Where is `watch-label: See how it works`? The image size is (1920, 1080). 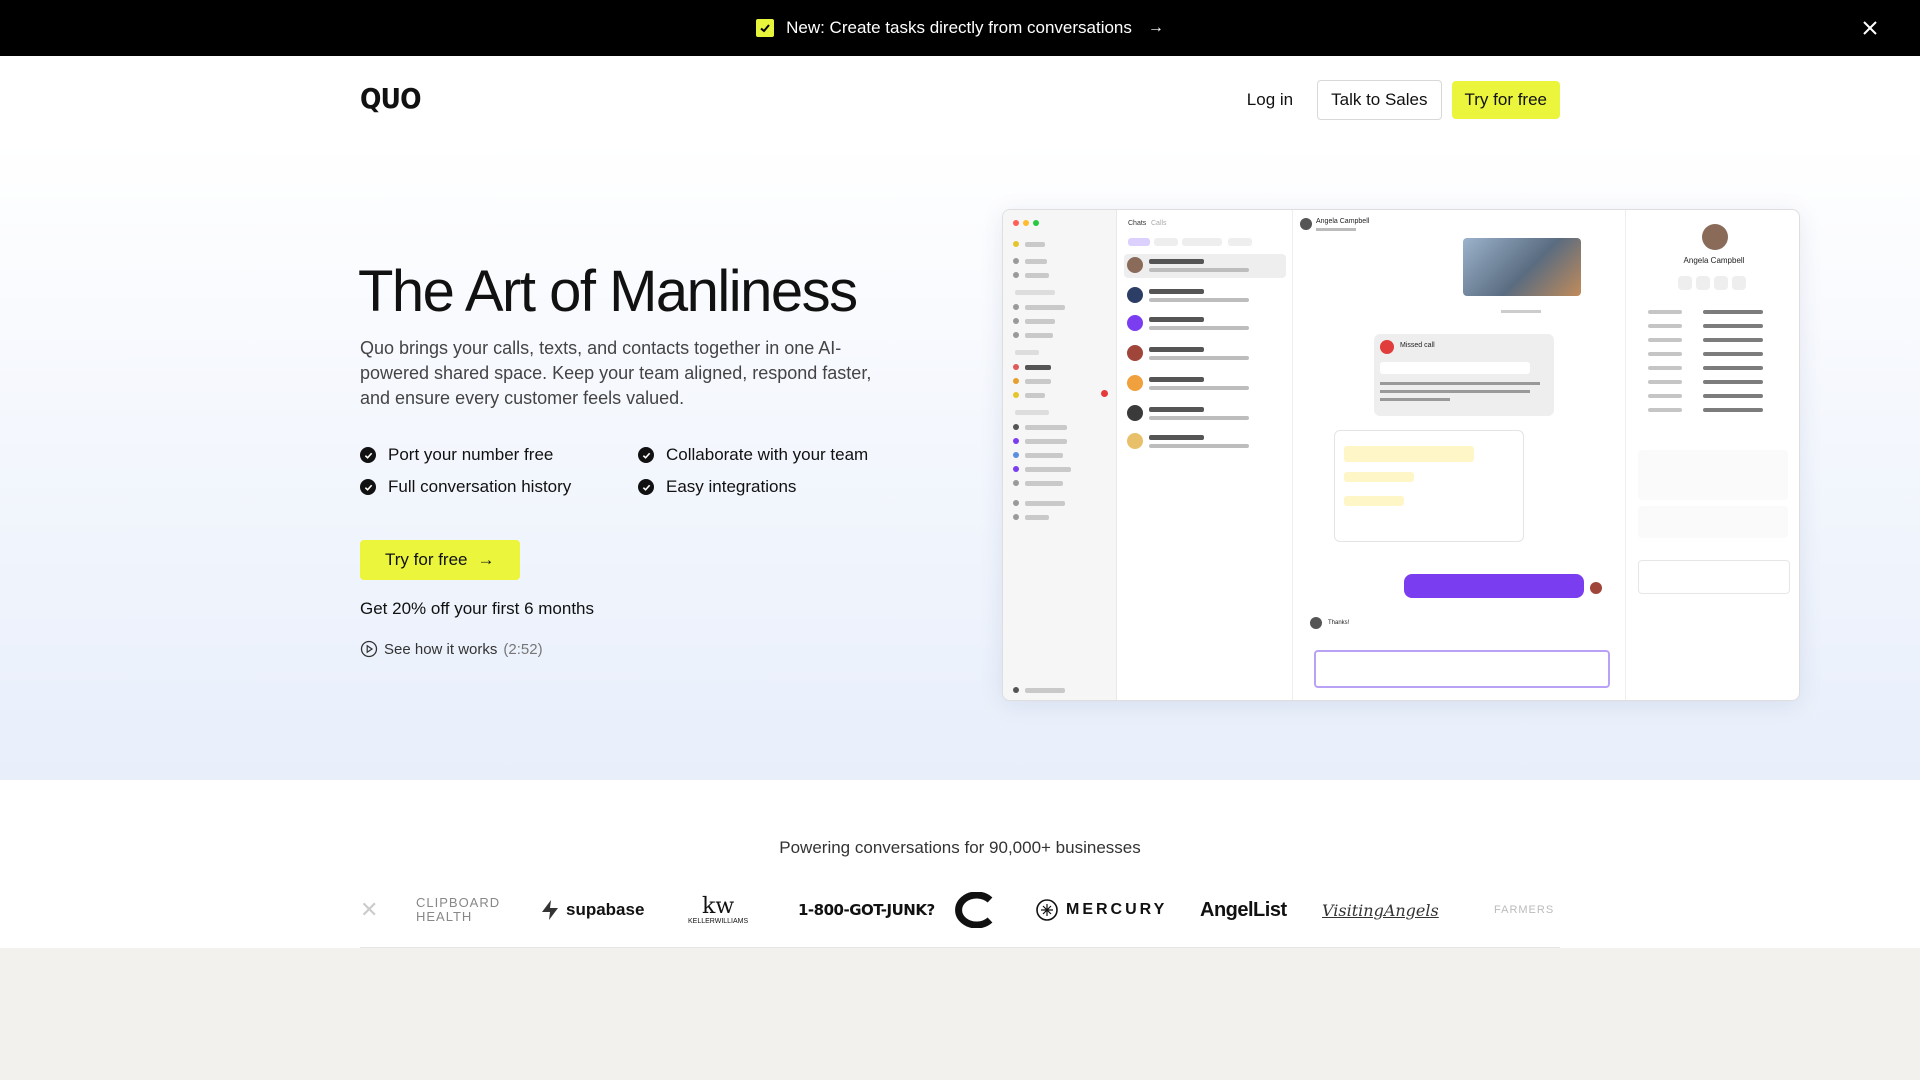 watch-label: See how it works is located at coordinates (441, 649).